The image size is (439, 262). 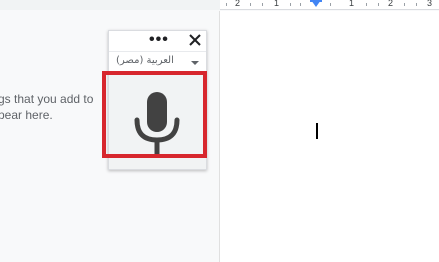 I want to click on ruler-number: 3, so click(x=430, y=4).